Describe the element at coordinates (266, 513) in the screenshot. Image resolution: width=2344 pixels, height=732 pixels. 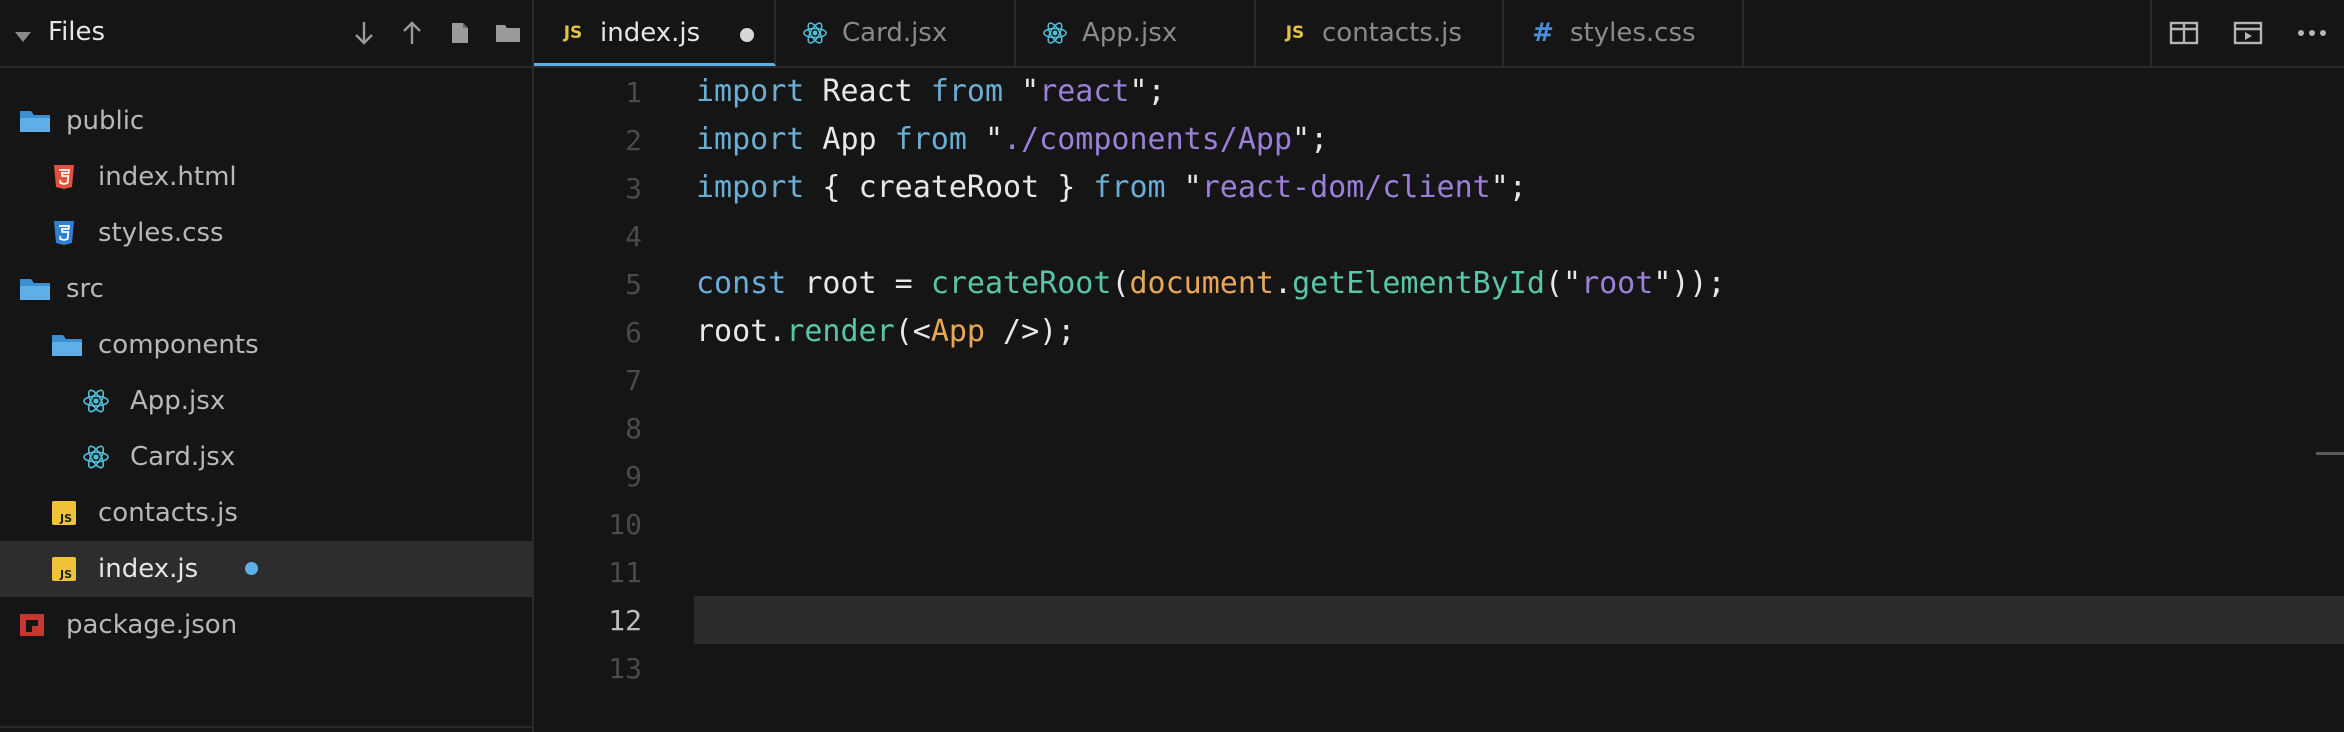
I see `file-tree-item: JS contacts.js` at that location.